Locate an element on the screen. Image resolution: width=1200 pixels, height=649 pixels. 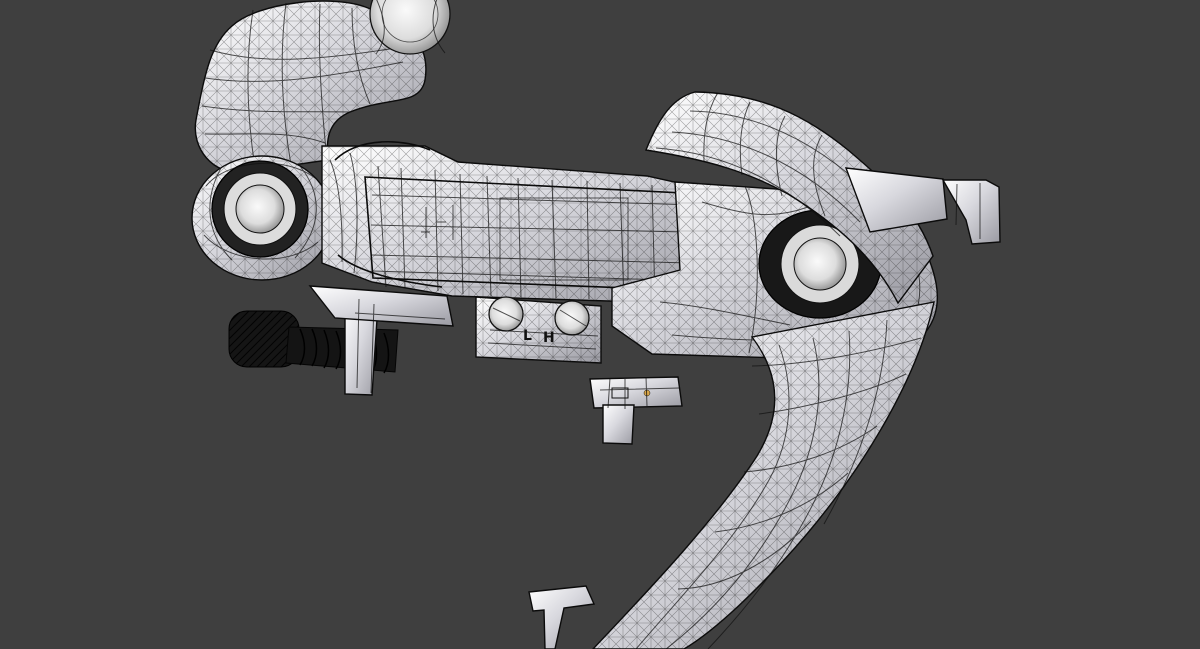
limit-screw-block: L H is located at coordinates (538, 330).